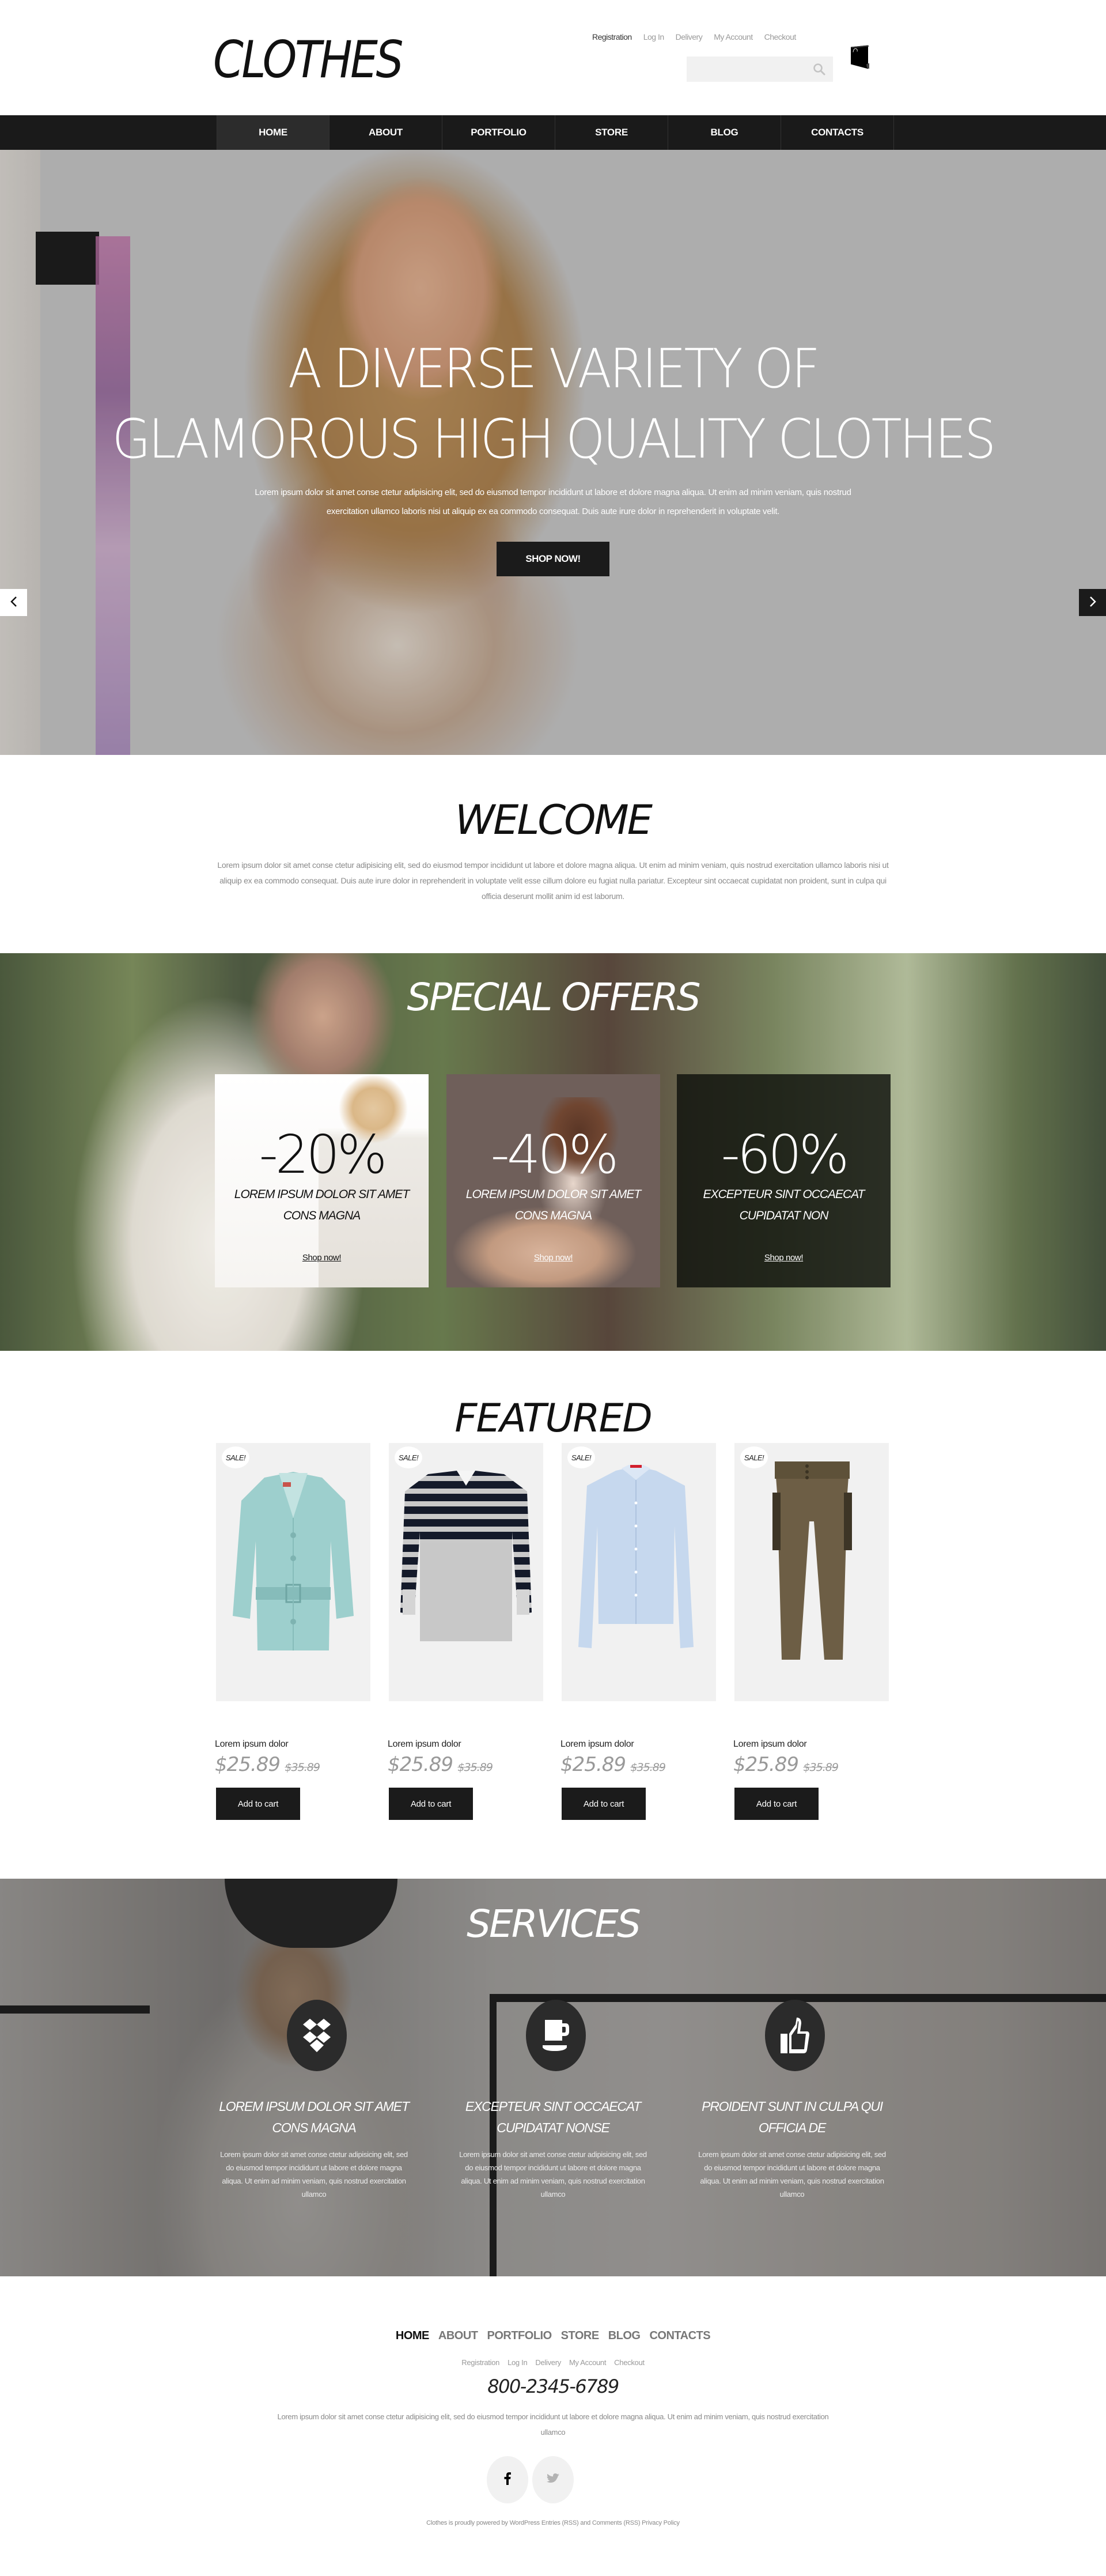 The image size is (1106, 2576). What do you see at coordinates (548, 2362) in the screenshot?
I see `footer-link-delivery: Delivery` at bounding box center [548, 2362].